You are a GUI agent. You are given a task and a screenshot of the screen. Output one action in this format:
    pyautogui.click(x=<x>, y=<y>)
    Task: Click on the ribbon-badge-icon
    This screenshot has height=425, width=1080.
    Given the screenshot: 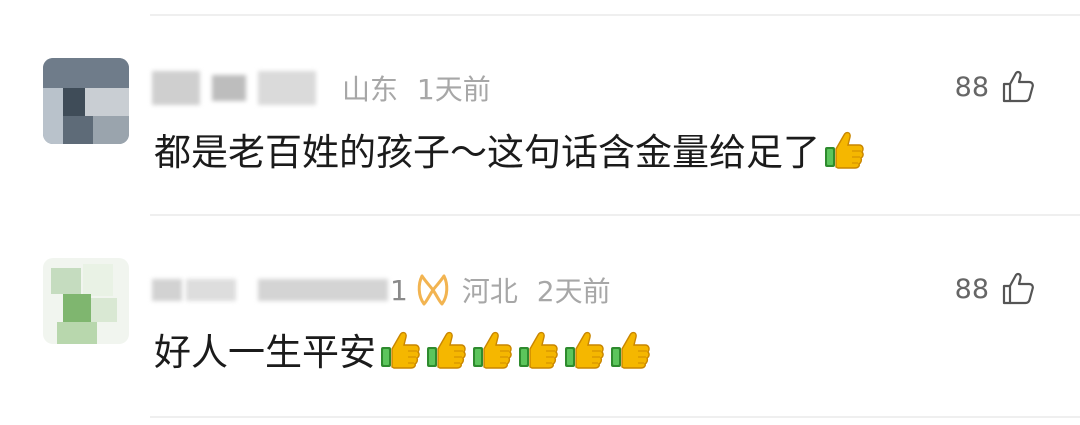 What is the action you would take?
    pyautogui.click(x=433, y=290)
    